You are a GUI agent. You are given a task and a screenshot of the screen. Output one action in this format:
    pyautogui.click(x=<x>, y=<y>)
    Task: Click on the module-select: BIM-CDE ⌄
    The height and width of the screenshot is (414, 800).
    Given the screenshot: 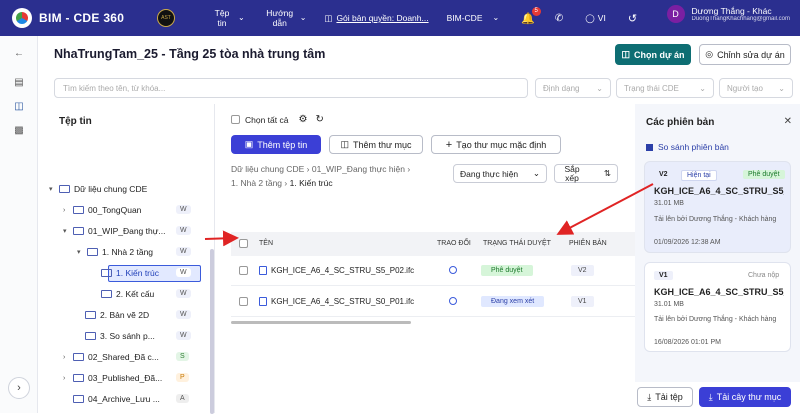 What is the action you would take?
    pyautogui.click(x=473, y=18)
    